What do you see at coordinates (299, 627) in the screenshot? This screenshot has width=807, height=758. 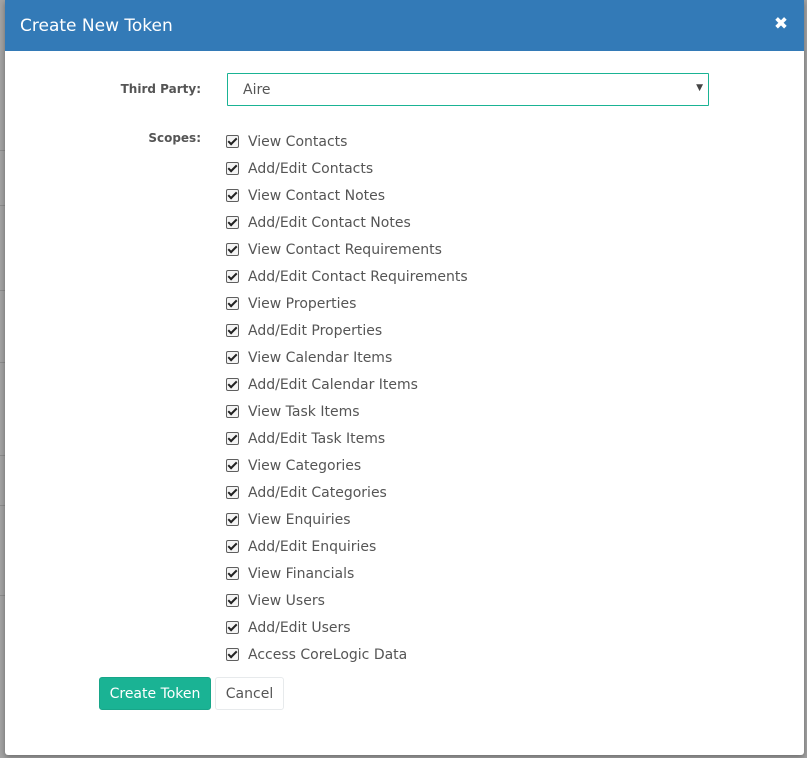 I see `scope-label: Add/Edit Users` at bounding box center [299, 627].